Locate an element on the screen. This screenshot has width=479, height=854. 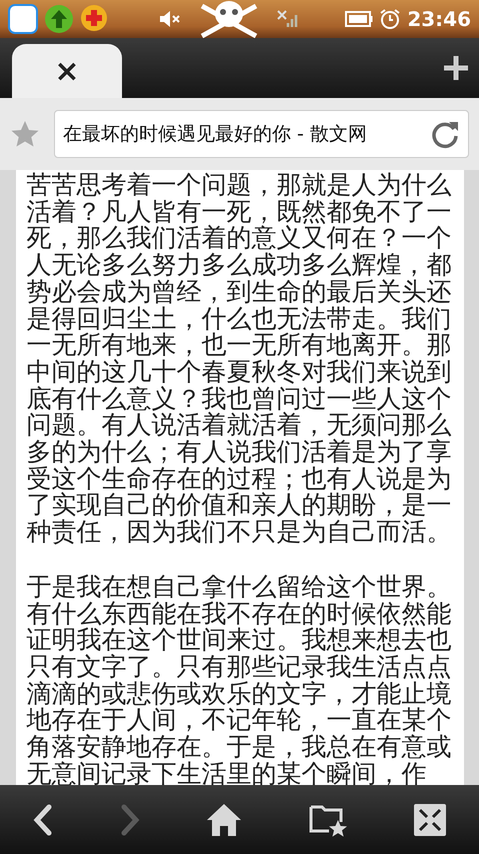
signal-off-icon is located at coordinates (287, 19).